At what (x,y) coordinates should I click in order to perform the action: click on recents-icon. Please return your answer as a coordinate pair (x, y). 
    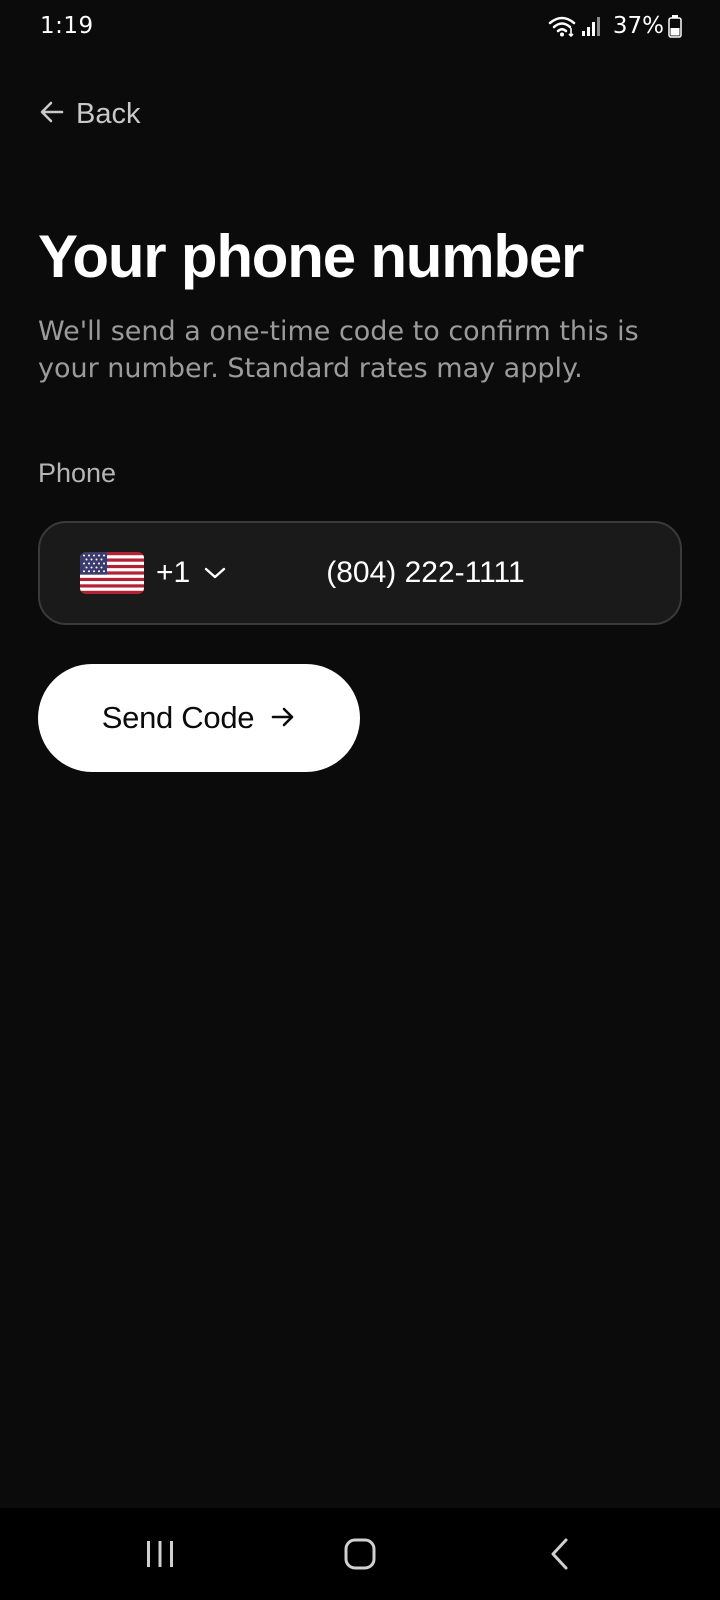
    Looking at the image, I should click on (160, 1554).